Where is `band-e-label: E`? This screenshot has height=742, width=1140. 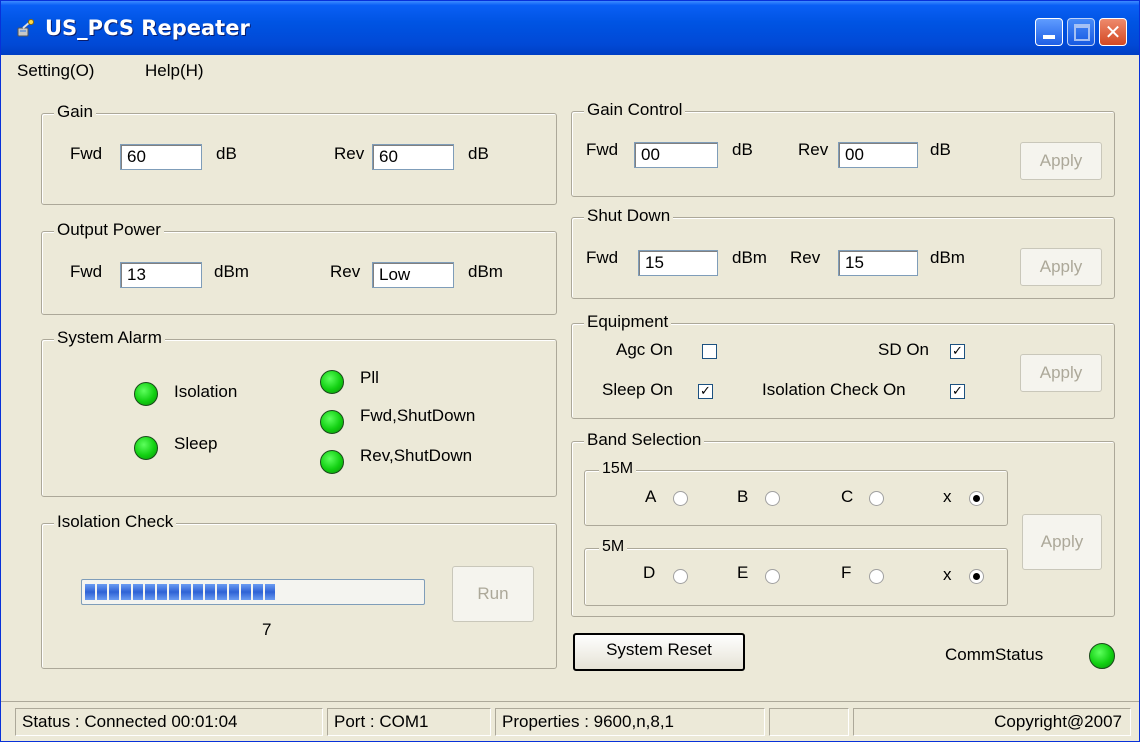 band-e-label: E is located at coordinates (743, 572).